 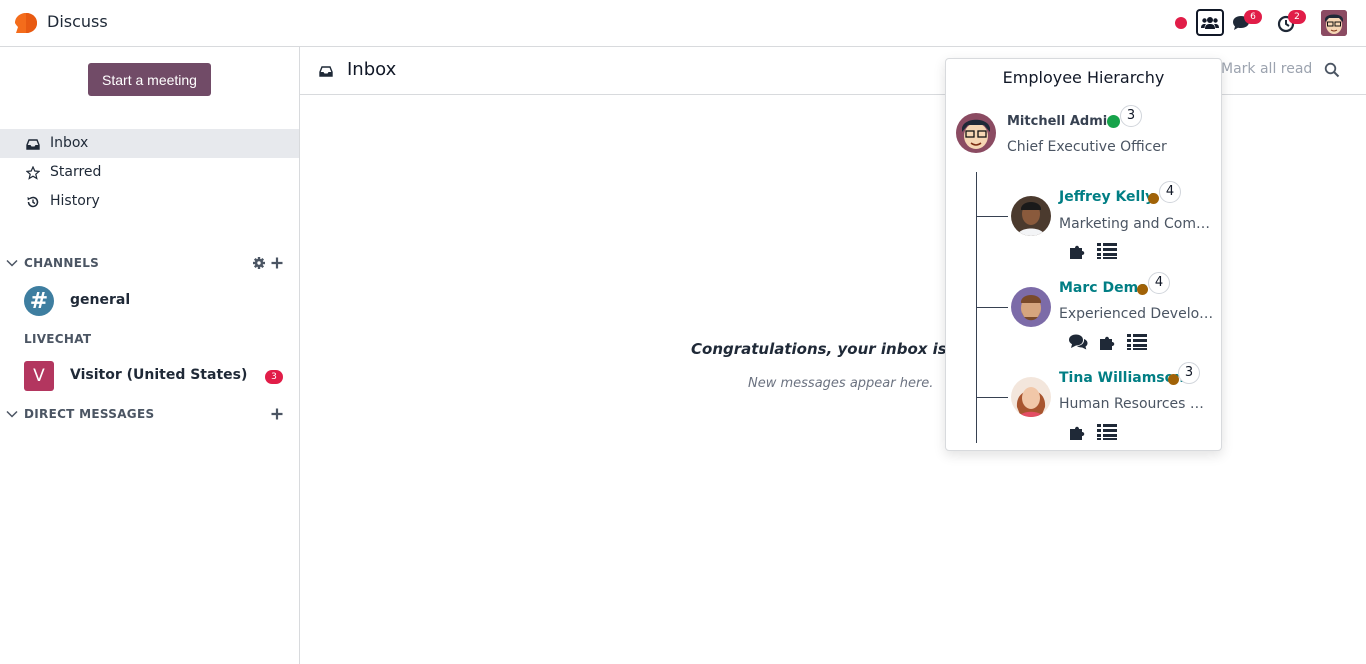 I want to click on activities-badge: 2, so click(x=1297, y=17).